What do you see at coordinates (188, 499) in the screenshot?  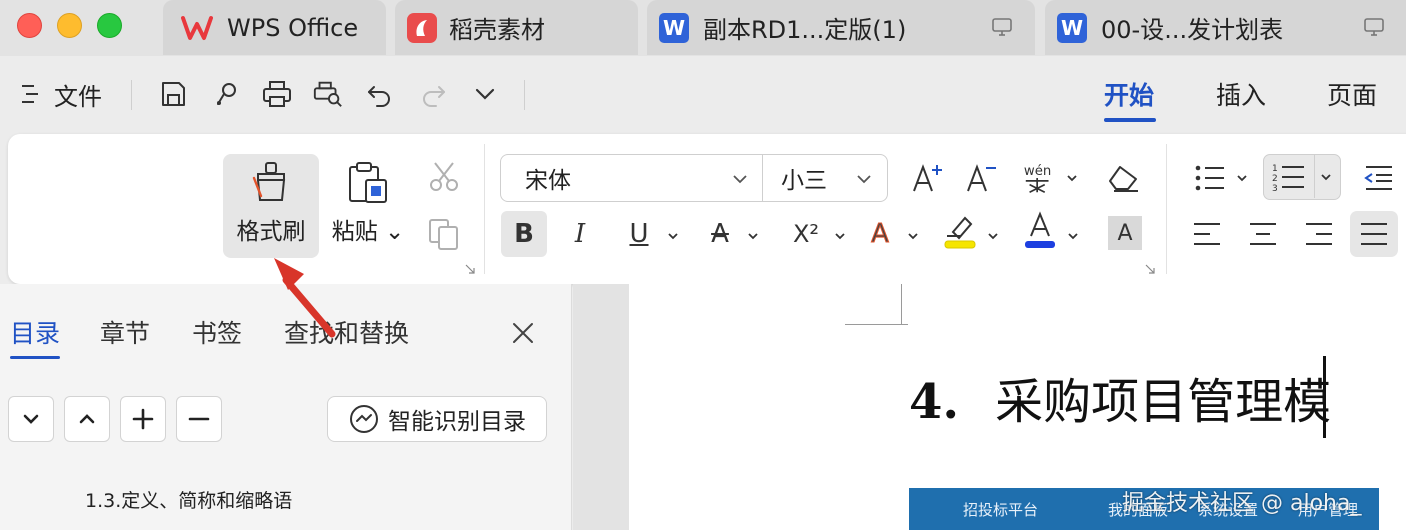 I see `toc-item: 1.3.定义、简称和缩略语` at bounding box center [188, 499].